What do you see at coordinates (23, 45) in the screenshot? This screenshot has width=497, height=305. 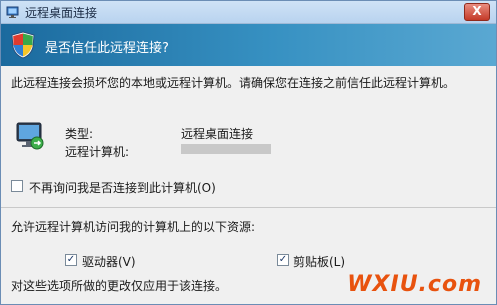 I see `security-shield-icon` at bounding box center [23, 45].